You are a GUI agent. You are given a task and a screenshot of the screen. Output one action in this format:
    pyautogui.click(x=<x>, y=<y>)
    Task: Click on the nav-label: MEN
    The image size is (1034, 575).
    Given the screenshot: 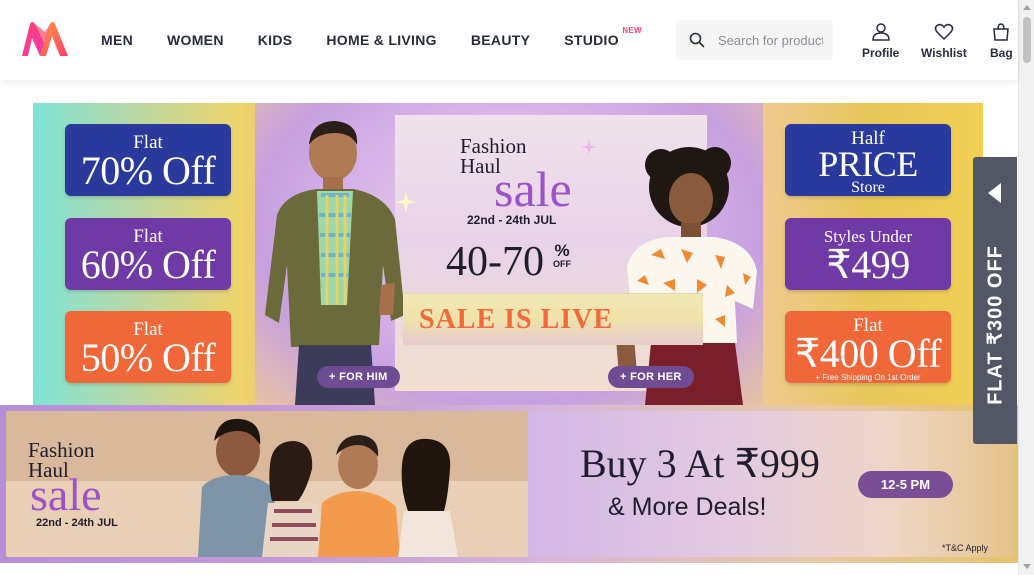 What is the action you would take?
    pyautogui.click(x=117, y=40)
    